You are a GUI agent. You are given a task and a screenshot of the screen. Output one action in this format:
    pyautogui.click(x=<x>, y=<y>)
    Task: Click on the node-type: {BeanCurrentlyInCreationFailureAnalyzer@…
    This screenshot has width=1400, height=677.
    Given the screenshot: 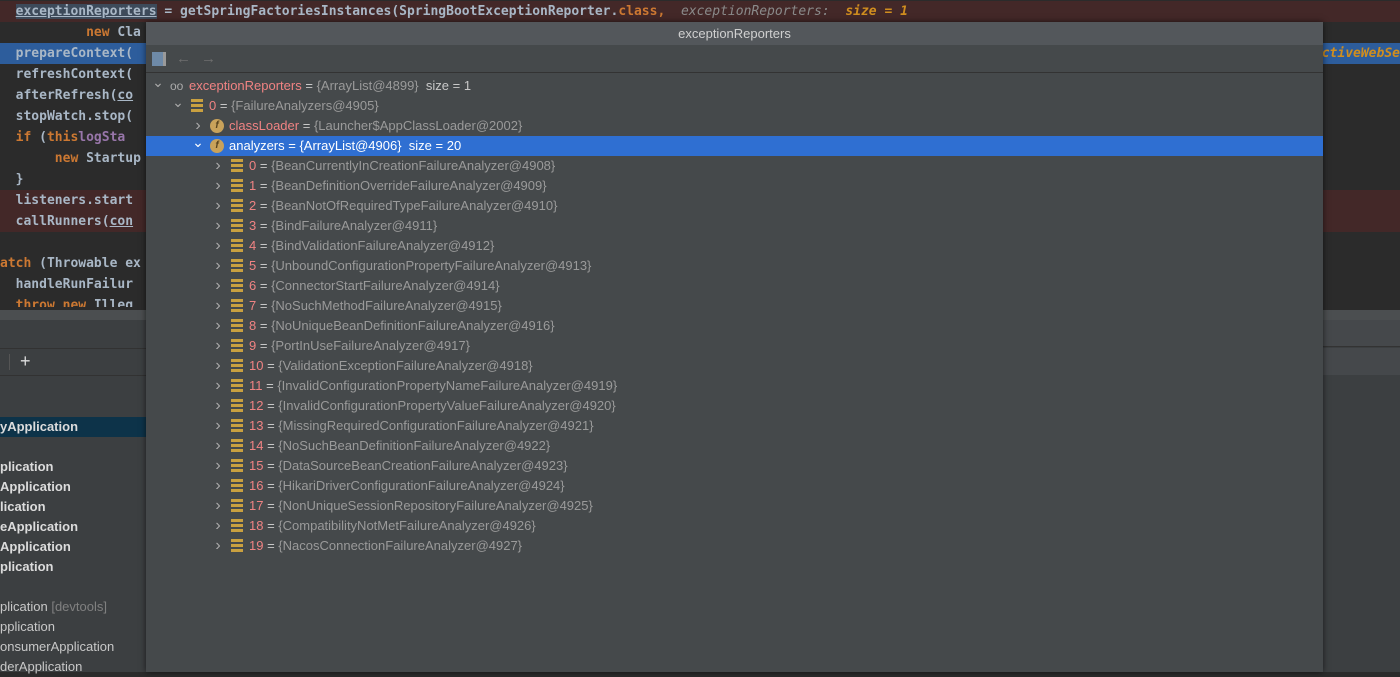 What is the action you would take?
    pyautogui.click(x=413, y=165)
    